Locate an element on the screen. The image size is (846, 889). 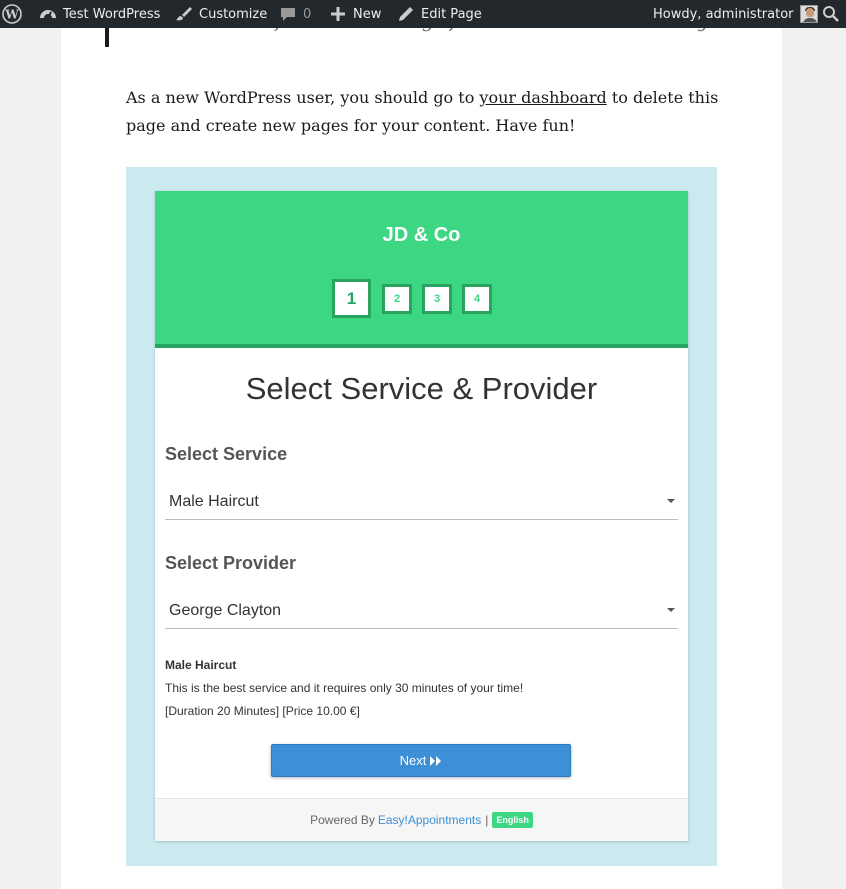
howdy-label: Howdy, administrator is located at coordinates (723, 14).